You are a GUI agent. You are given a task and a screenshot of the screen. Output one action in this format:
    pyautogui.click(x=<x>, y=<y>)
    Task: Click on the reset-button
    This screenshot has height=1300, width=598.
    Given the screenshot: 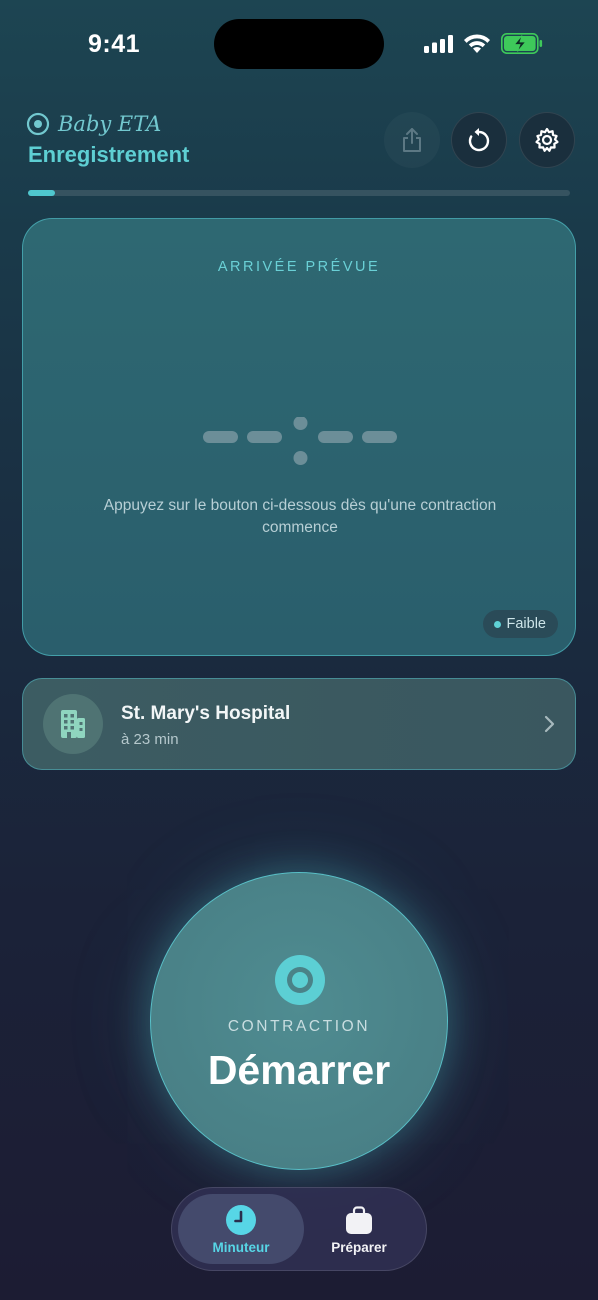 What is the action you would take?
    pyautogui.click(x=479, y=140)
    